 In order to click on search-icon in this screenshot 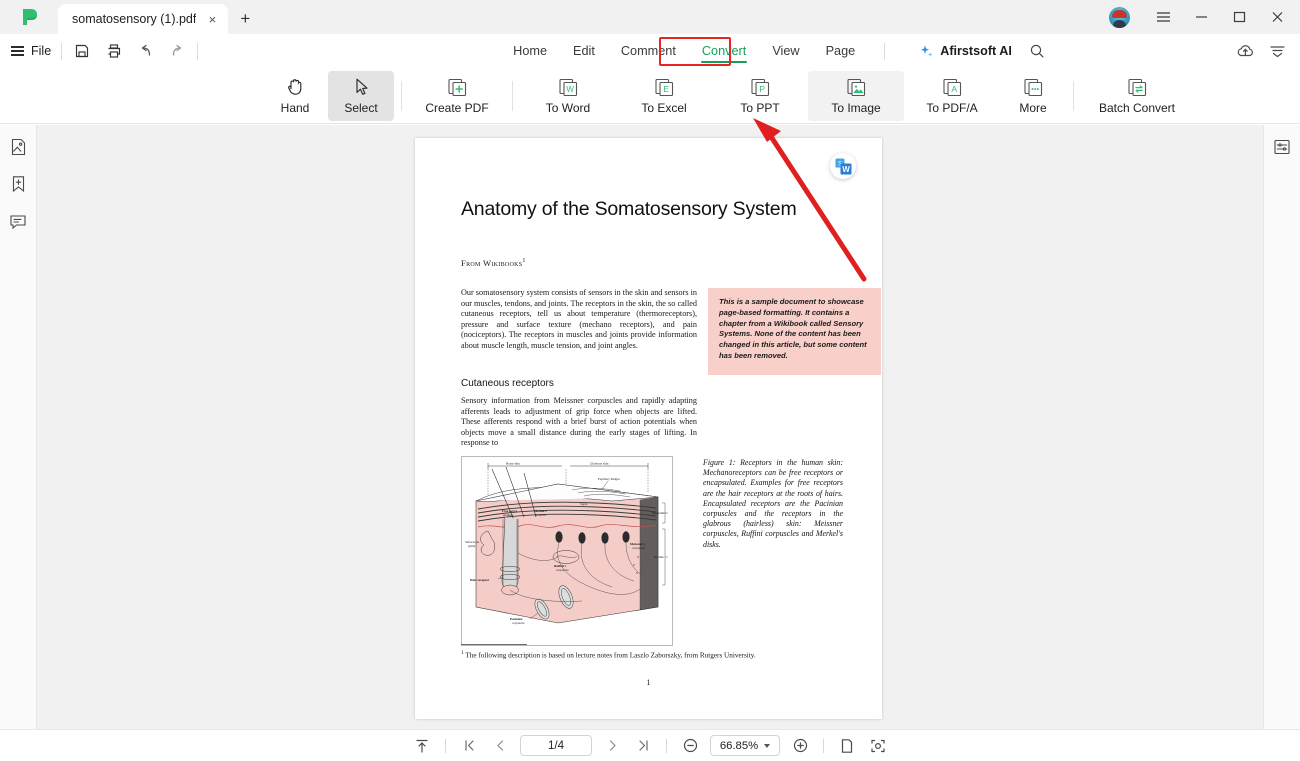, I will do `click(1037, 51)`.